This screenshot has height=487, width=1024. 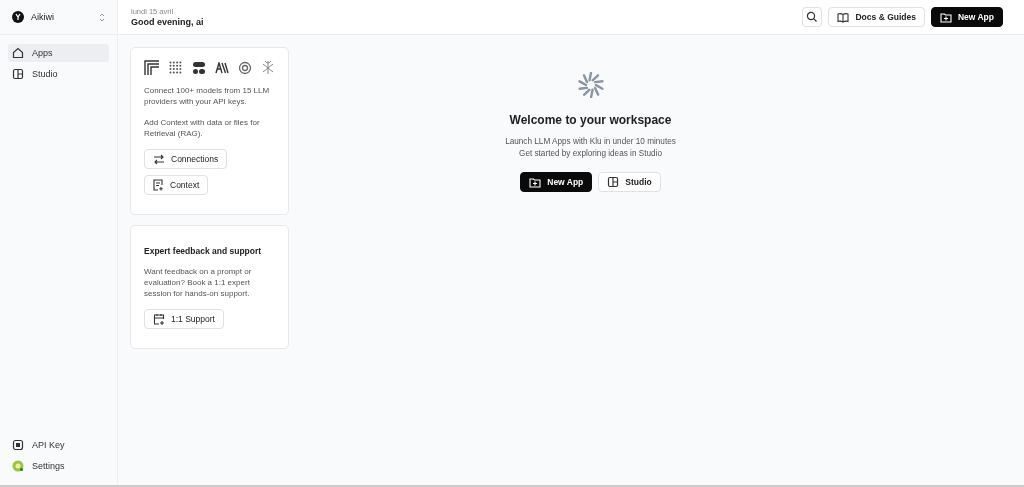 What do you see at coordinates (590, 120) in the screenshot?
I see `welcome-title: Welcome to your workspace` at bounding box center [590, 120].